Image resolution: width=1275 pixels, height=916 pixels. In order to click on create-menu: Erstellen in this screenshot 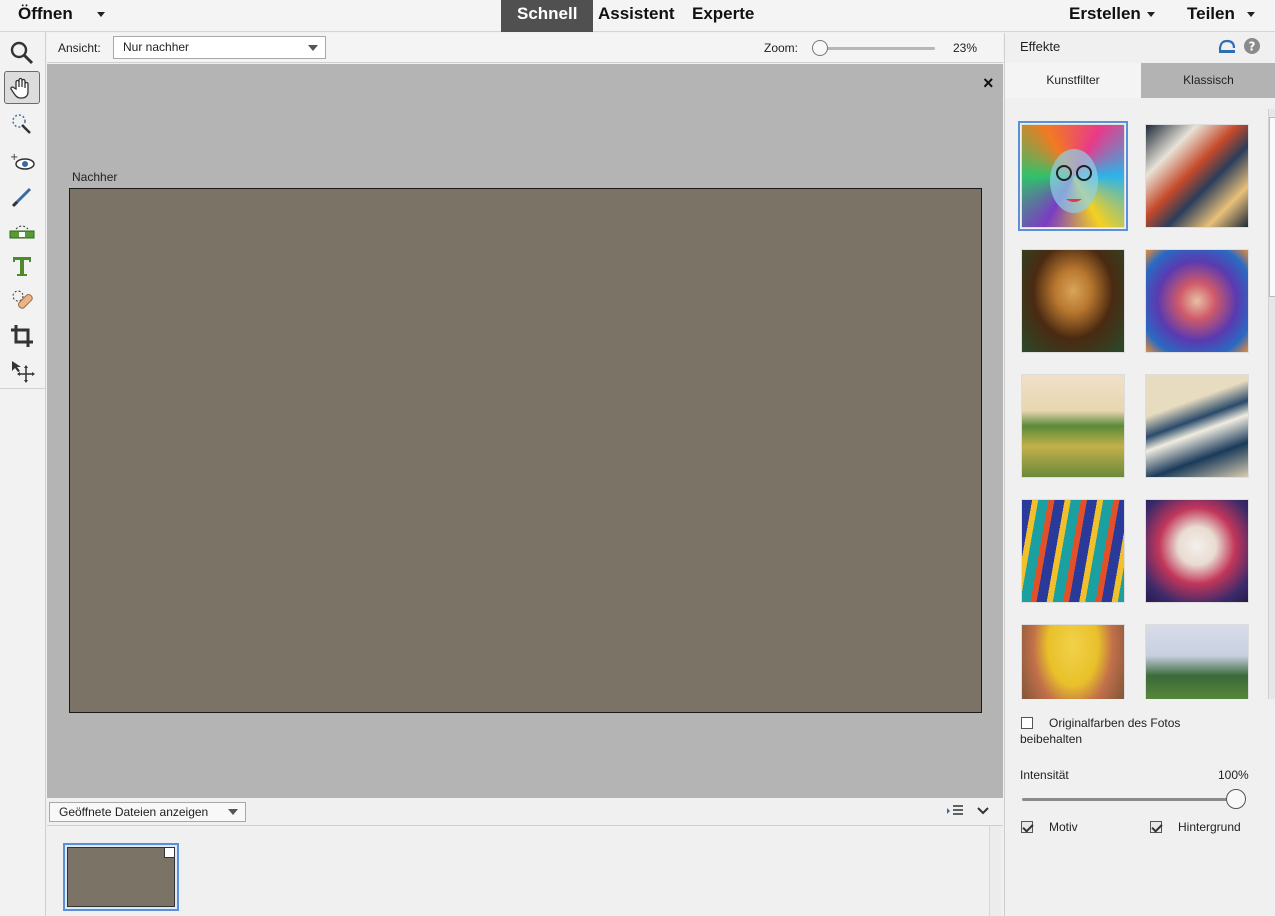, I will do `click(1112, 16)`.